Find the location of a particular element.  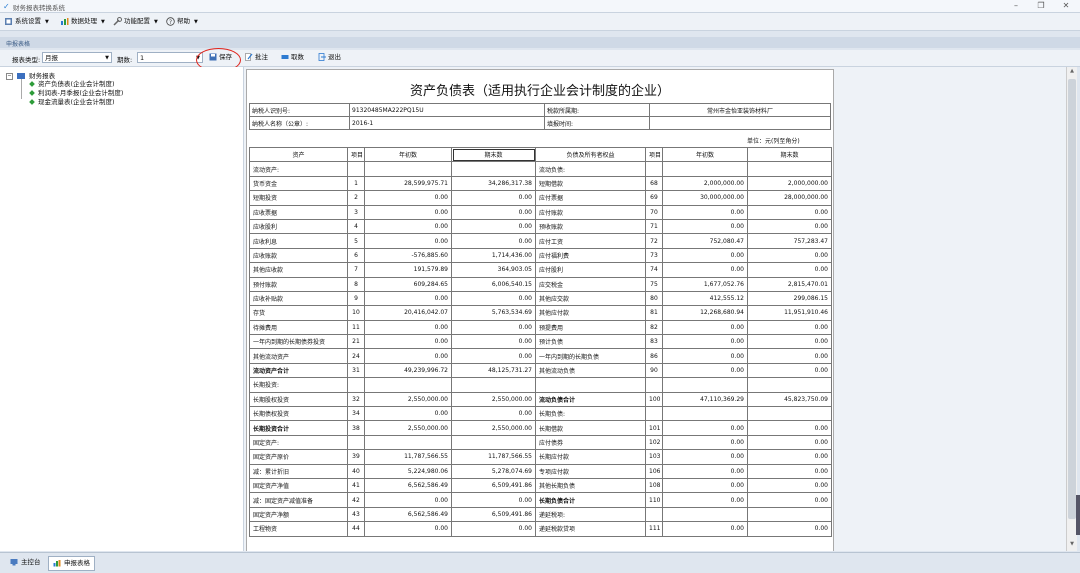

tab-report-forms-bottom: 申报表格 is located at coordinates (71, 563).